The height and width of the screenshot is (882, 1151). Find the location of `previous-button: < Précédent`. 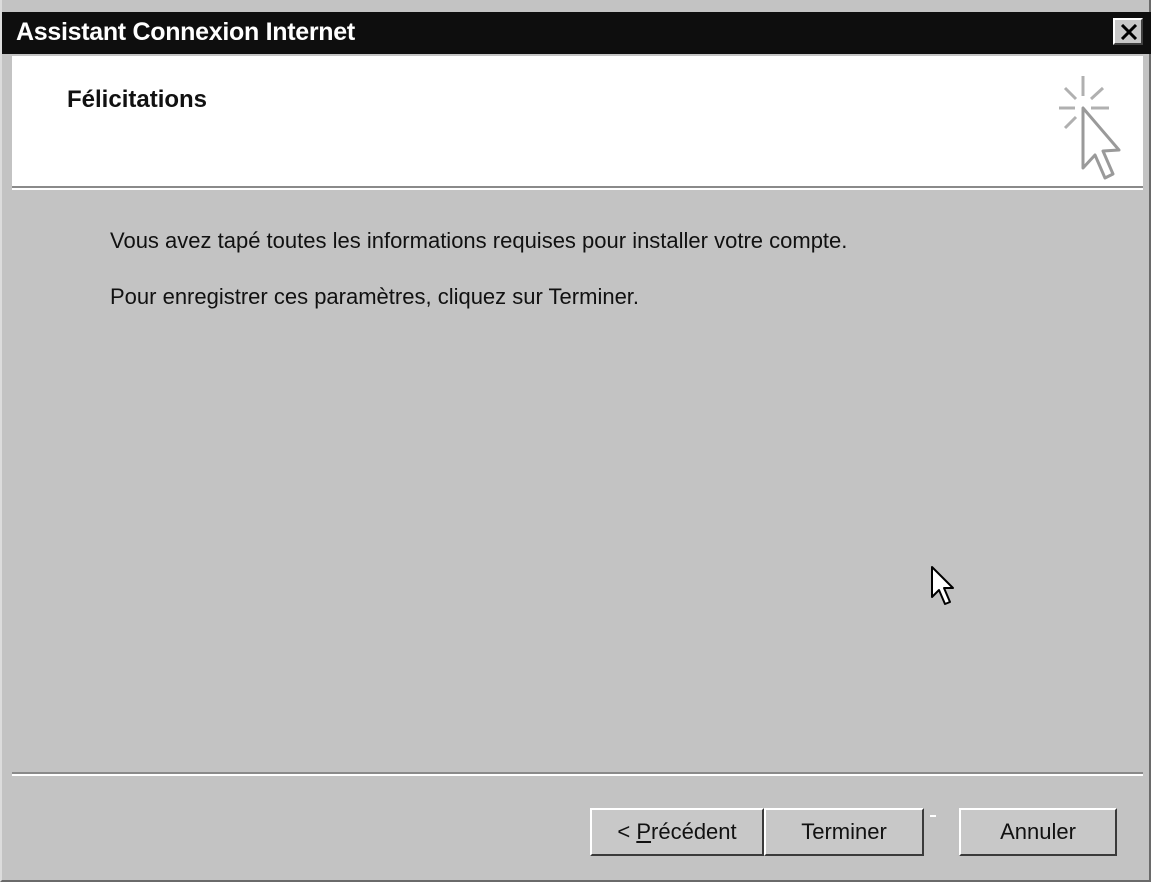

previous-button: < Précédent is located at coordinates (677, 832).